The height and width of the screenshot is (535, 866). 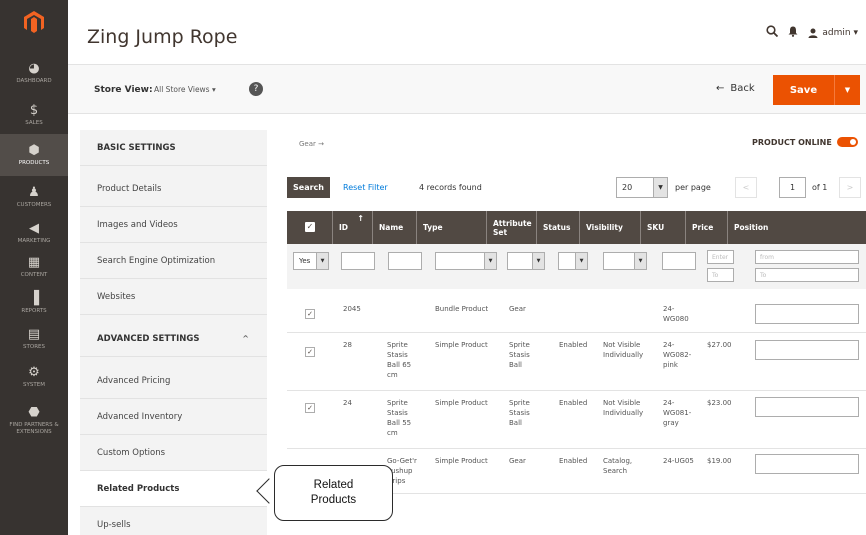 What do you see at coordinates (405, 261) in the screenshot?
I see `name-filter` at bounding box center [405, 261].